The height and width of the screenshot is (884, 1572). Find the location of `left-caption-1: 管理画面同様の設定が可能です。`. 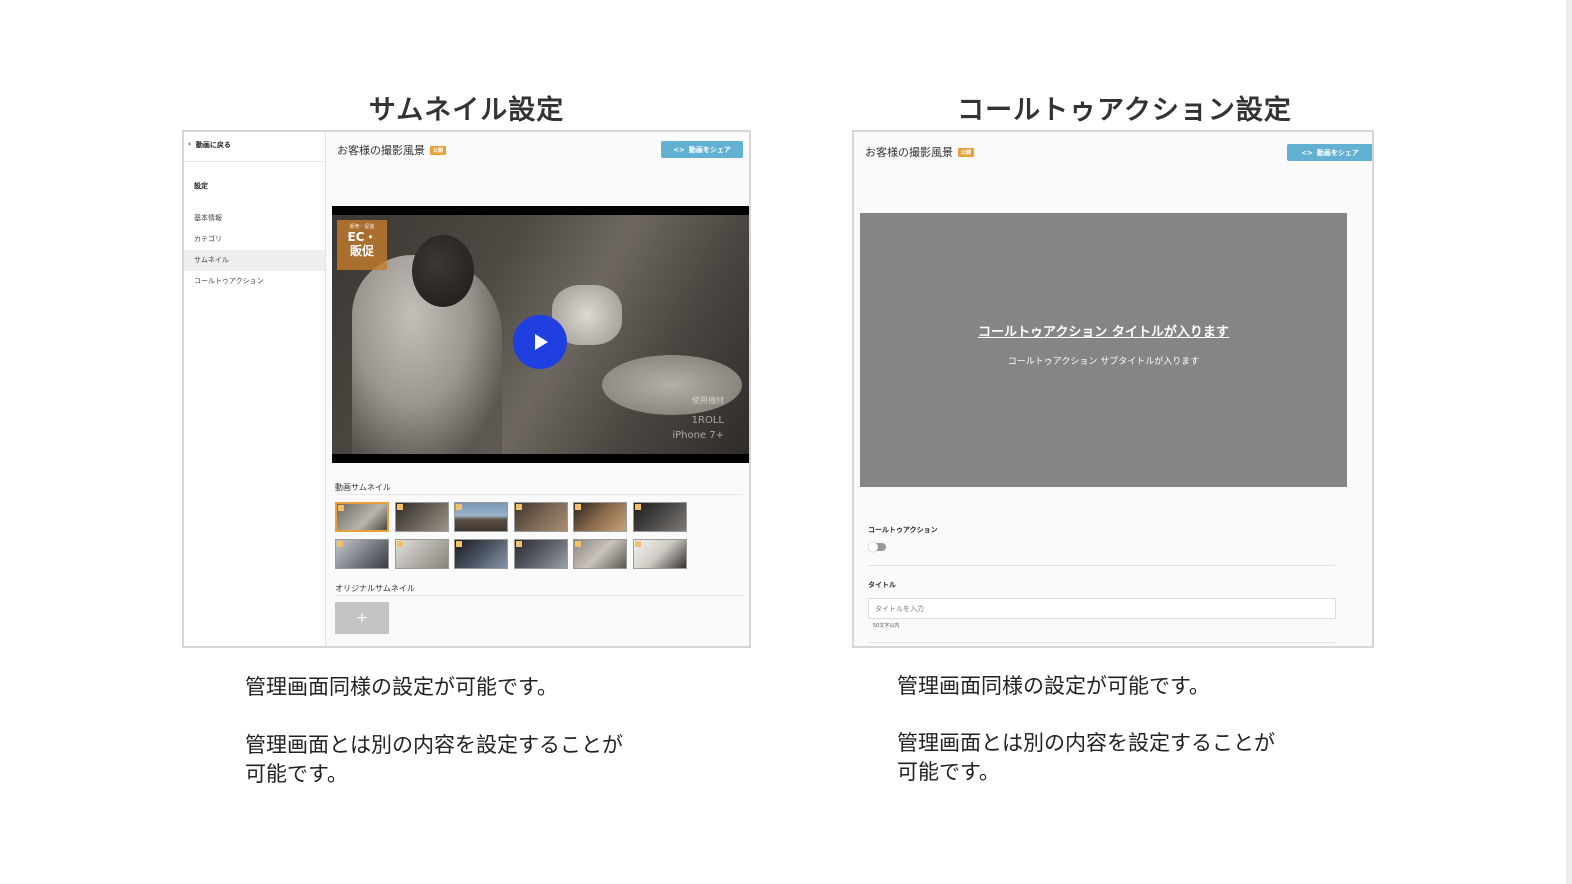

left-caption-1: 管理画面同様の設定が可能です。 is located at coordinates (401, 687).